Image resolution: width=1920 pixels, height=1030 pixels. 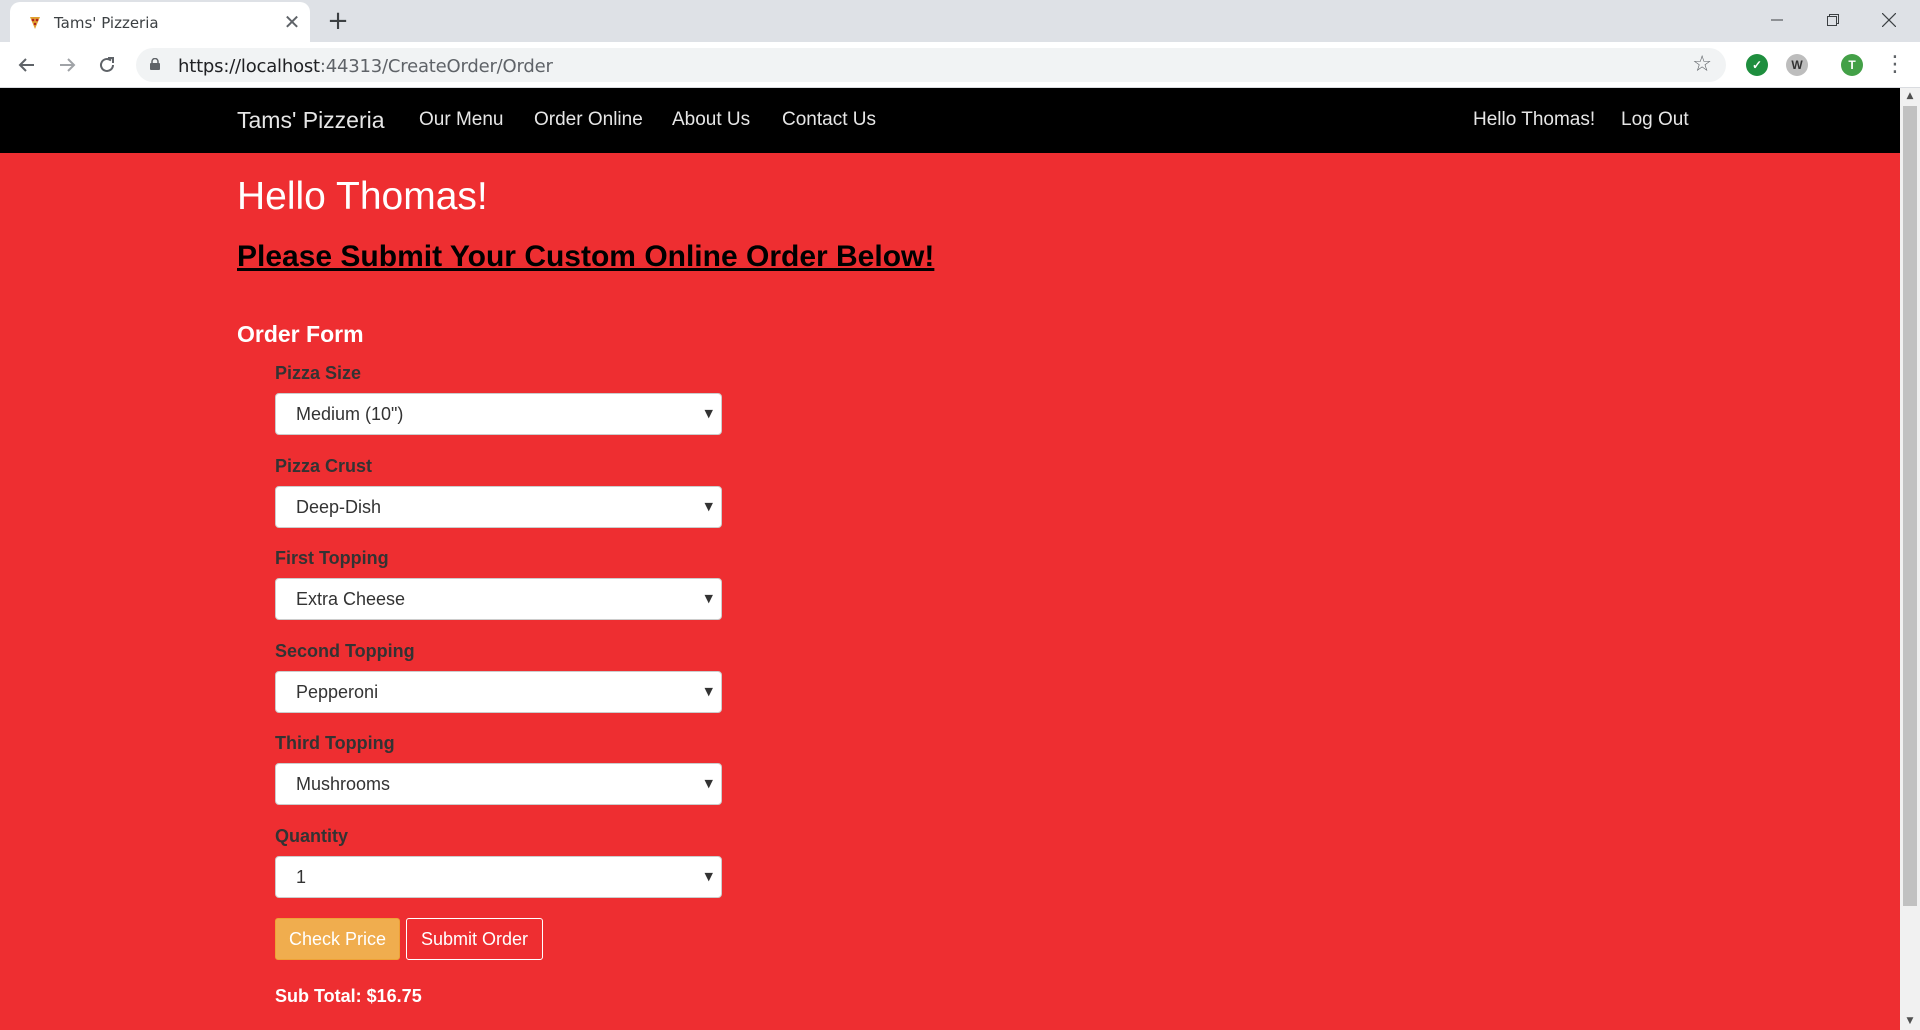 I want to click on menu-dots-icon: ⋮, so click(x=1895, y=65).